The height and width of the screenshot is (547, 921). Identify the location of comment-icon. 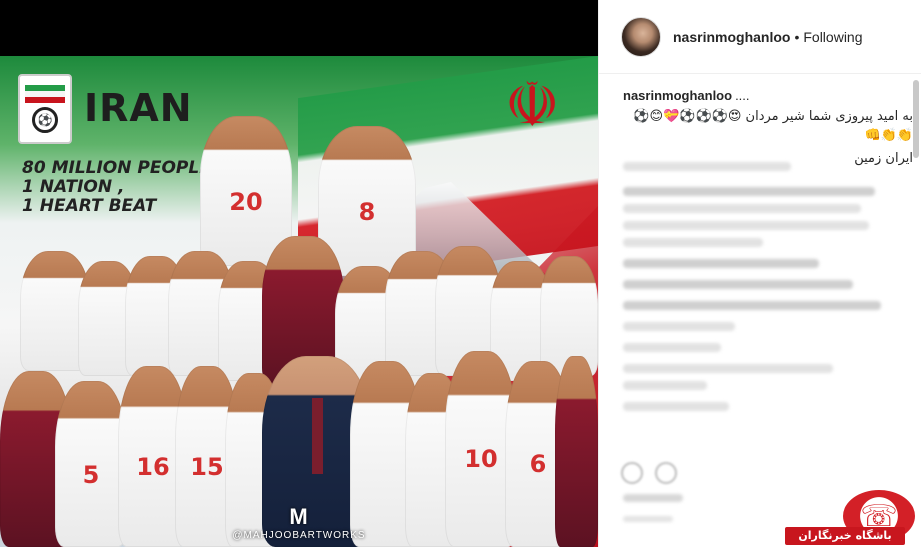
(666, 473).